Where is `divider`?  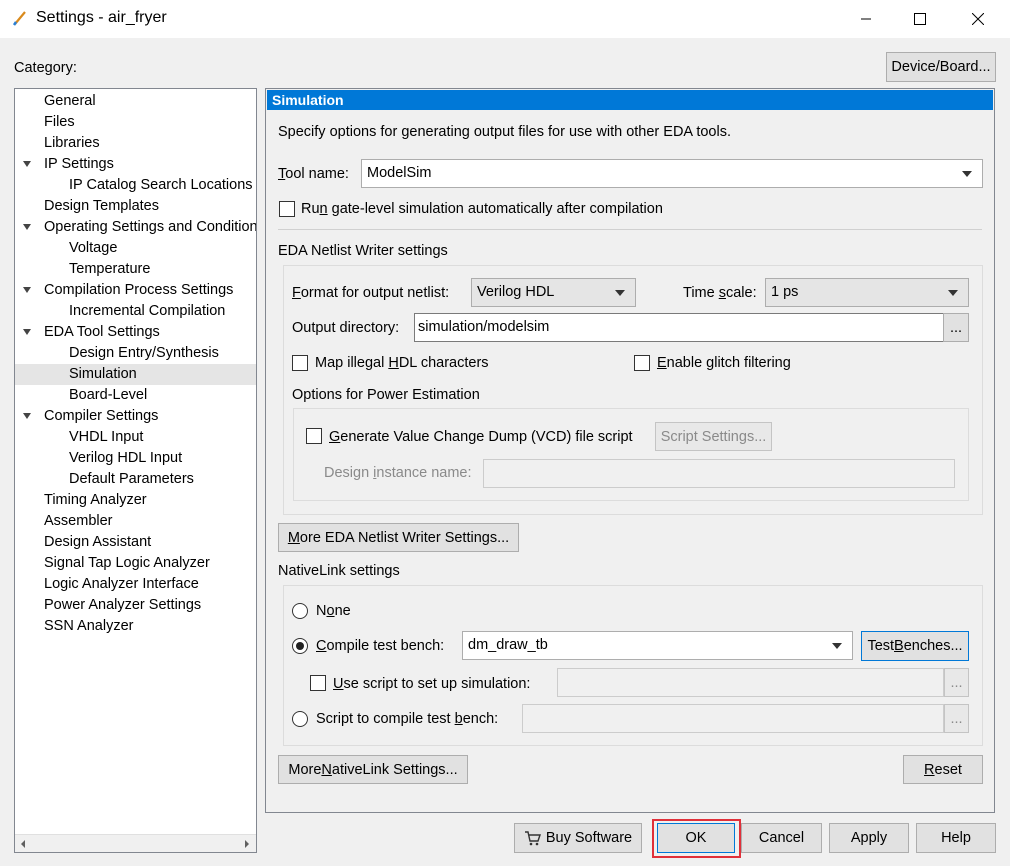
divider is located at coordinates (630, 229).